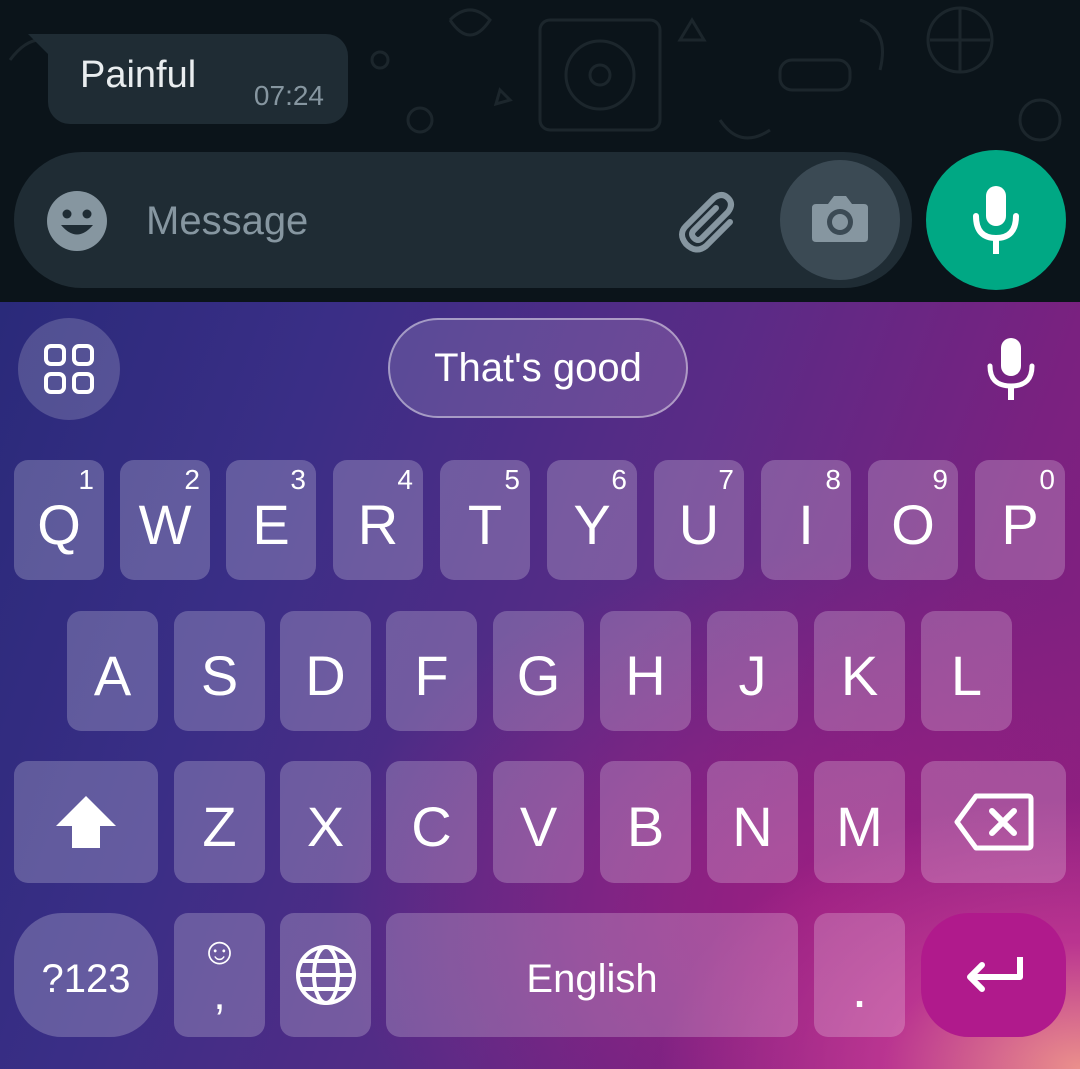  I want to click on key-label: B, so click(645, 826).